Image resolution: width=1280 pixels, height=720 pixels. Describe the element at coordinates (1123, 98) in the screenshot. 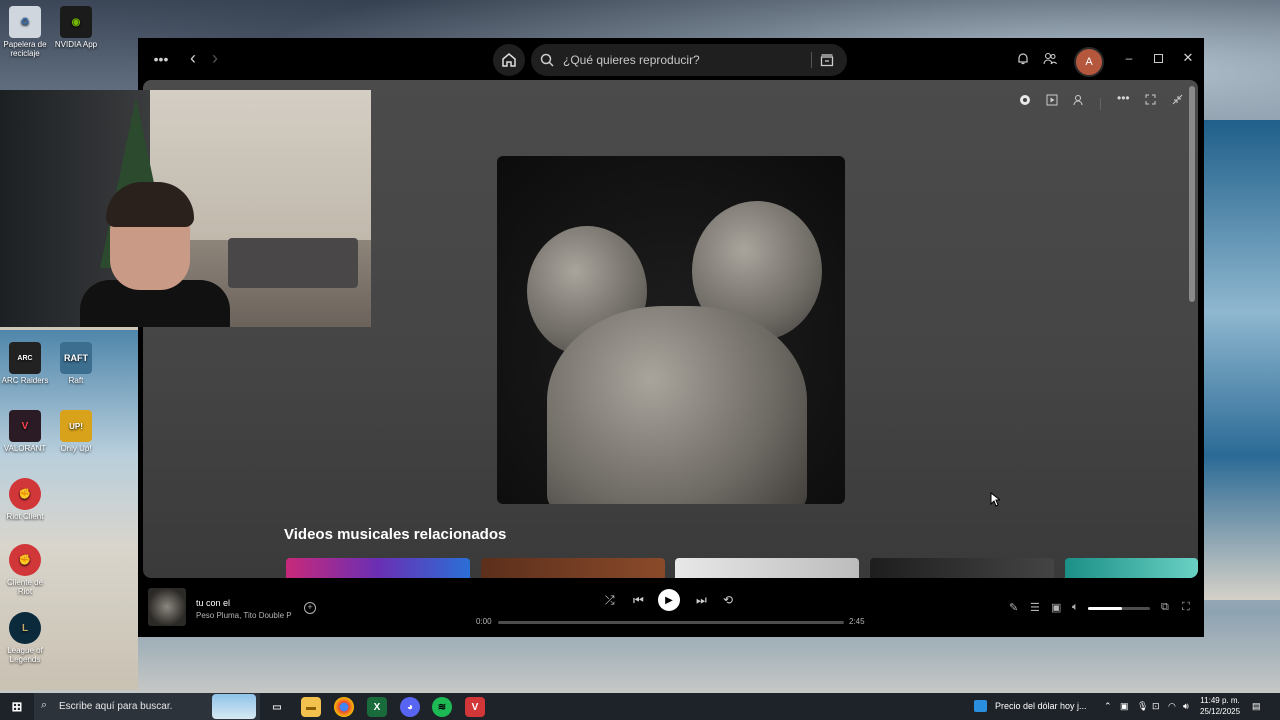

I see `more-options-icon: •••` at that location.